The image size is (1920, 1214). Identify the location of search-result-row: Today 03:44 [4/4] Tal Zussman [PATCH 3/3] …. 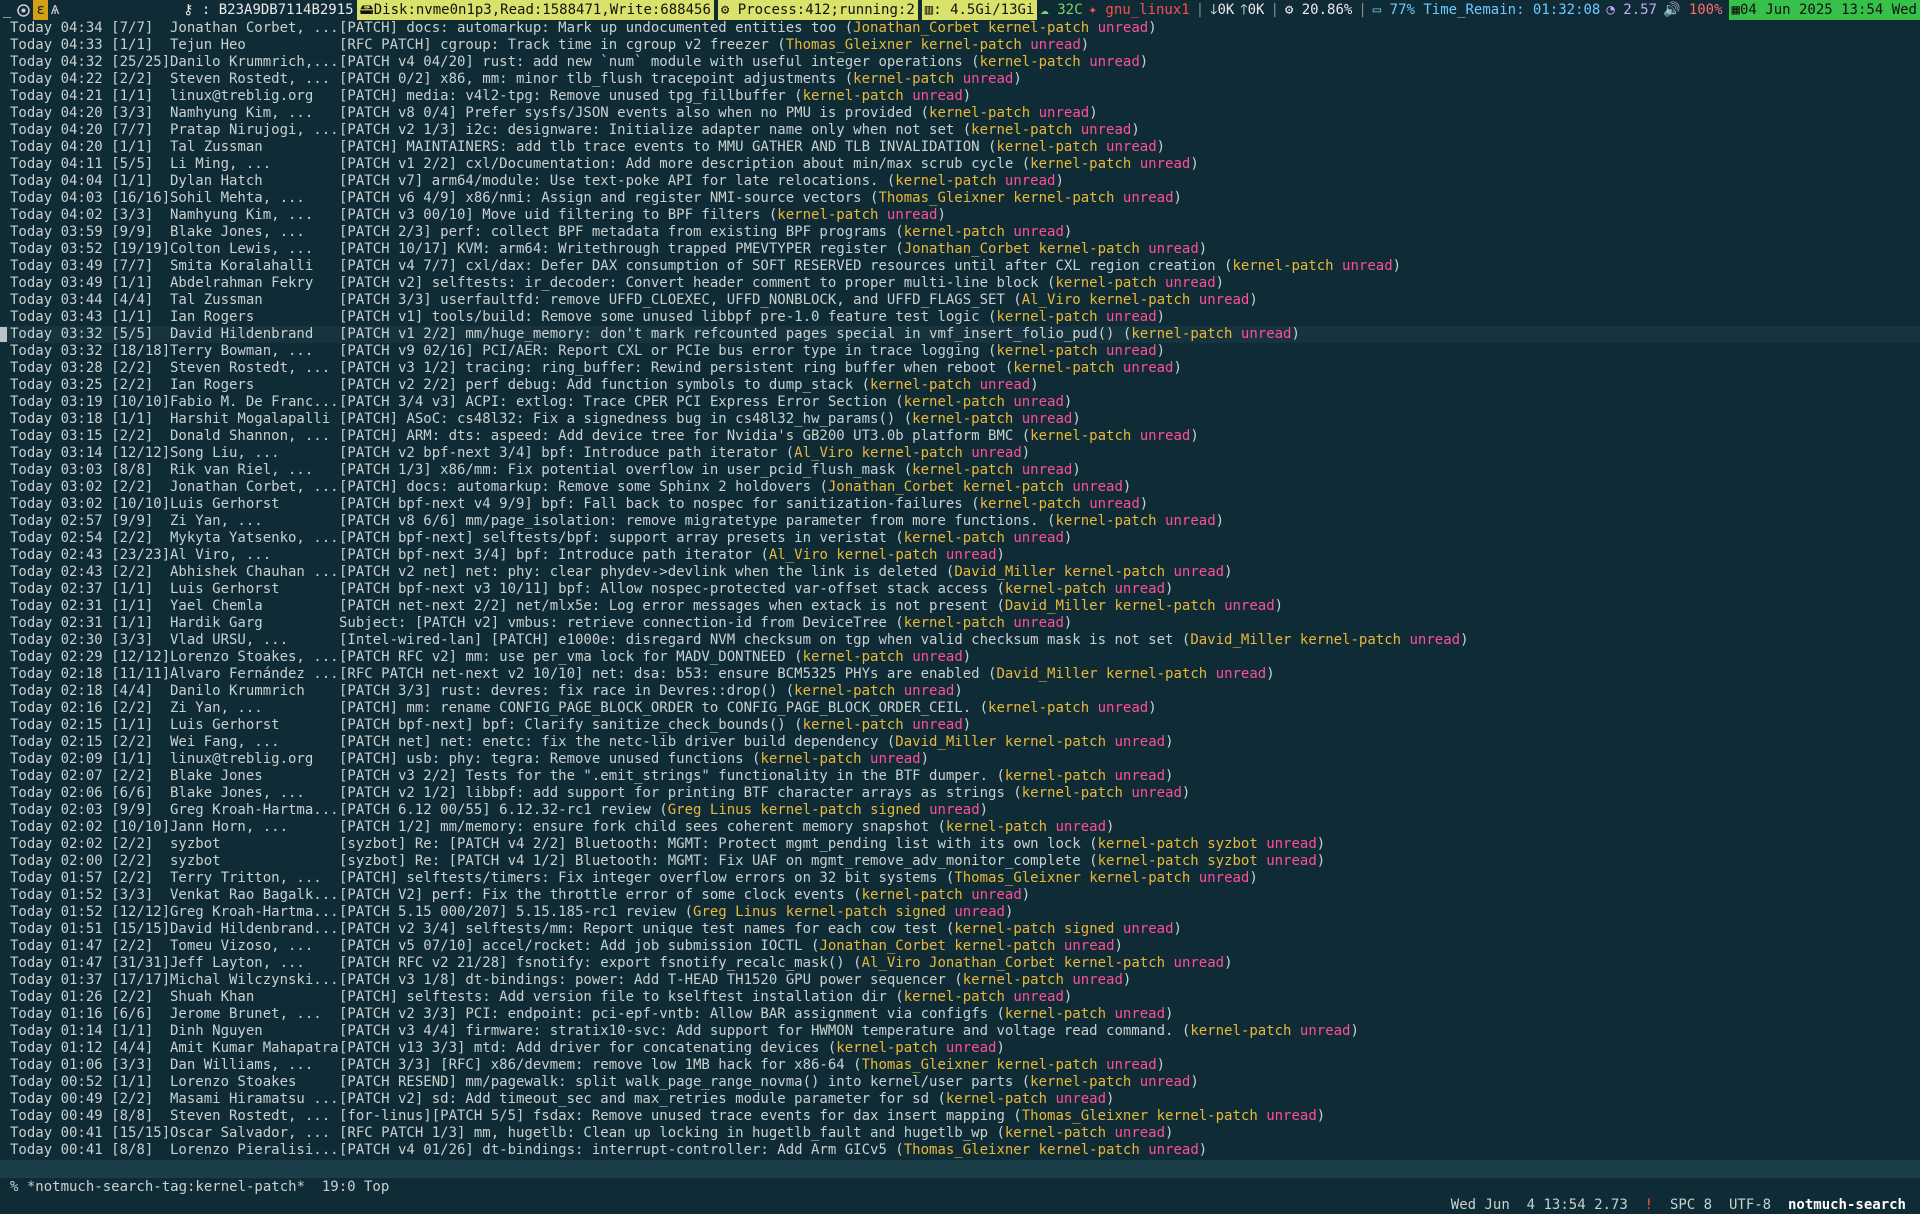
(960, 300).